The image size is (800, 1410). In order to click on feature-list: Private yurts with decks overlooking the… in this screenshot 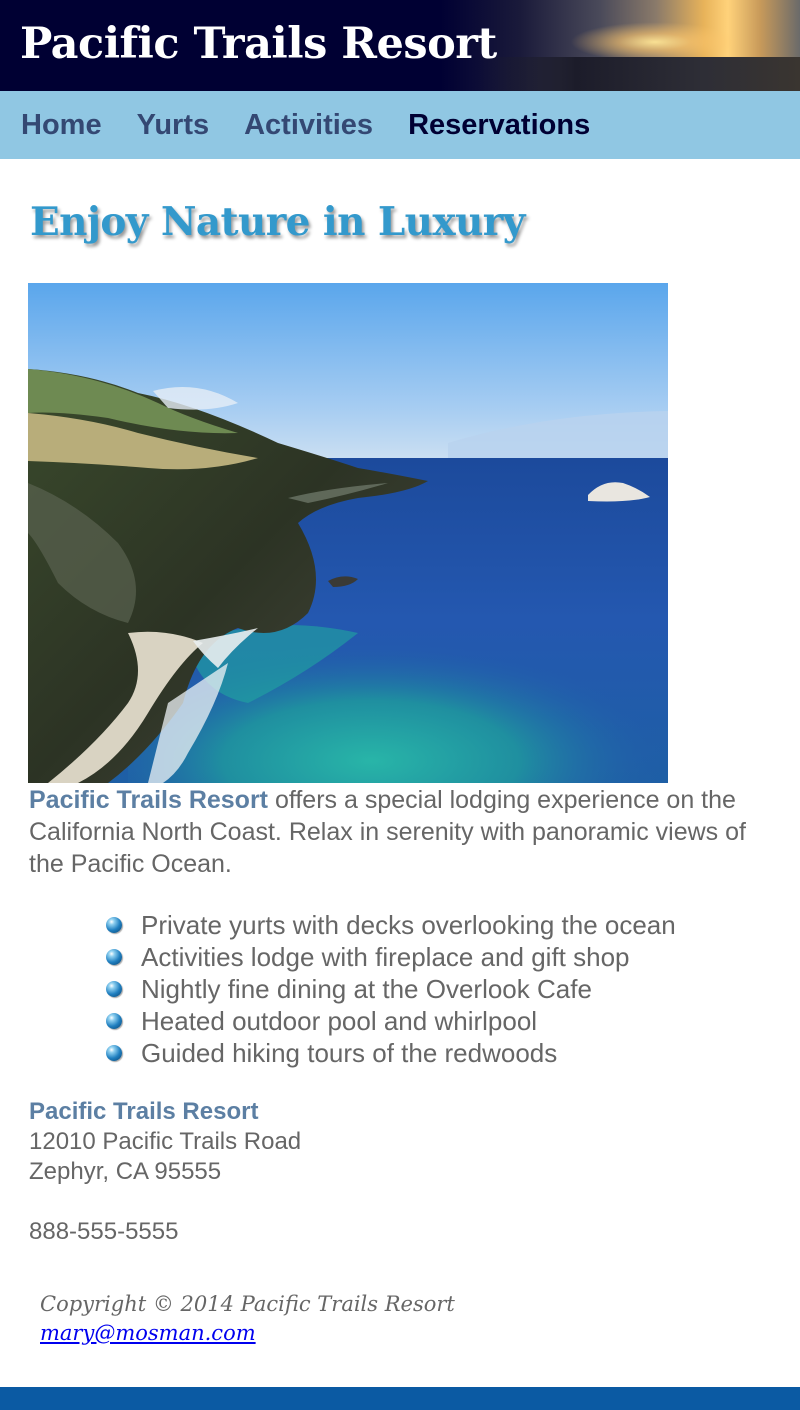, I will do `click(391, 989)`.